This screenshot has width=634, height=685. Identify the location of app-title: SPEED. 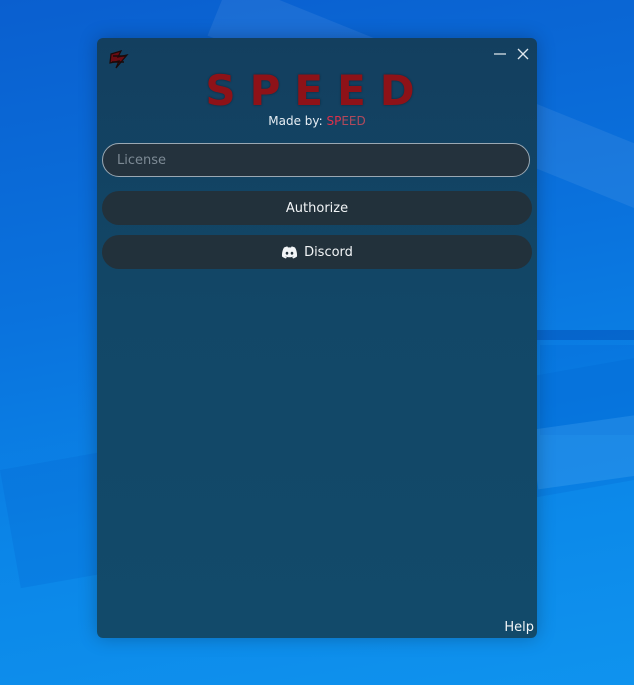
(317, 90).